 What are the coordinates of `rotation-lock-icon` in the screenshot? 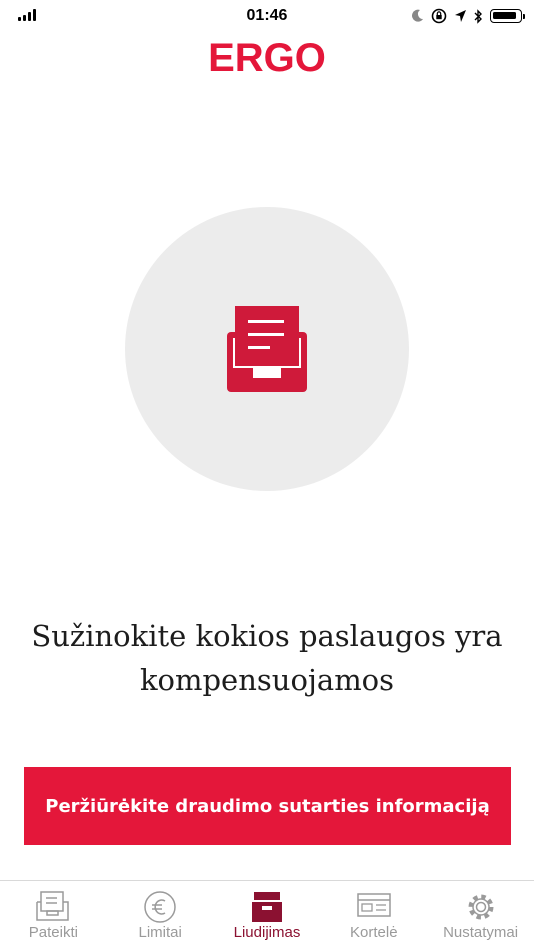 It's located at (439, 16).